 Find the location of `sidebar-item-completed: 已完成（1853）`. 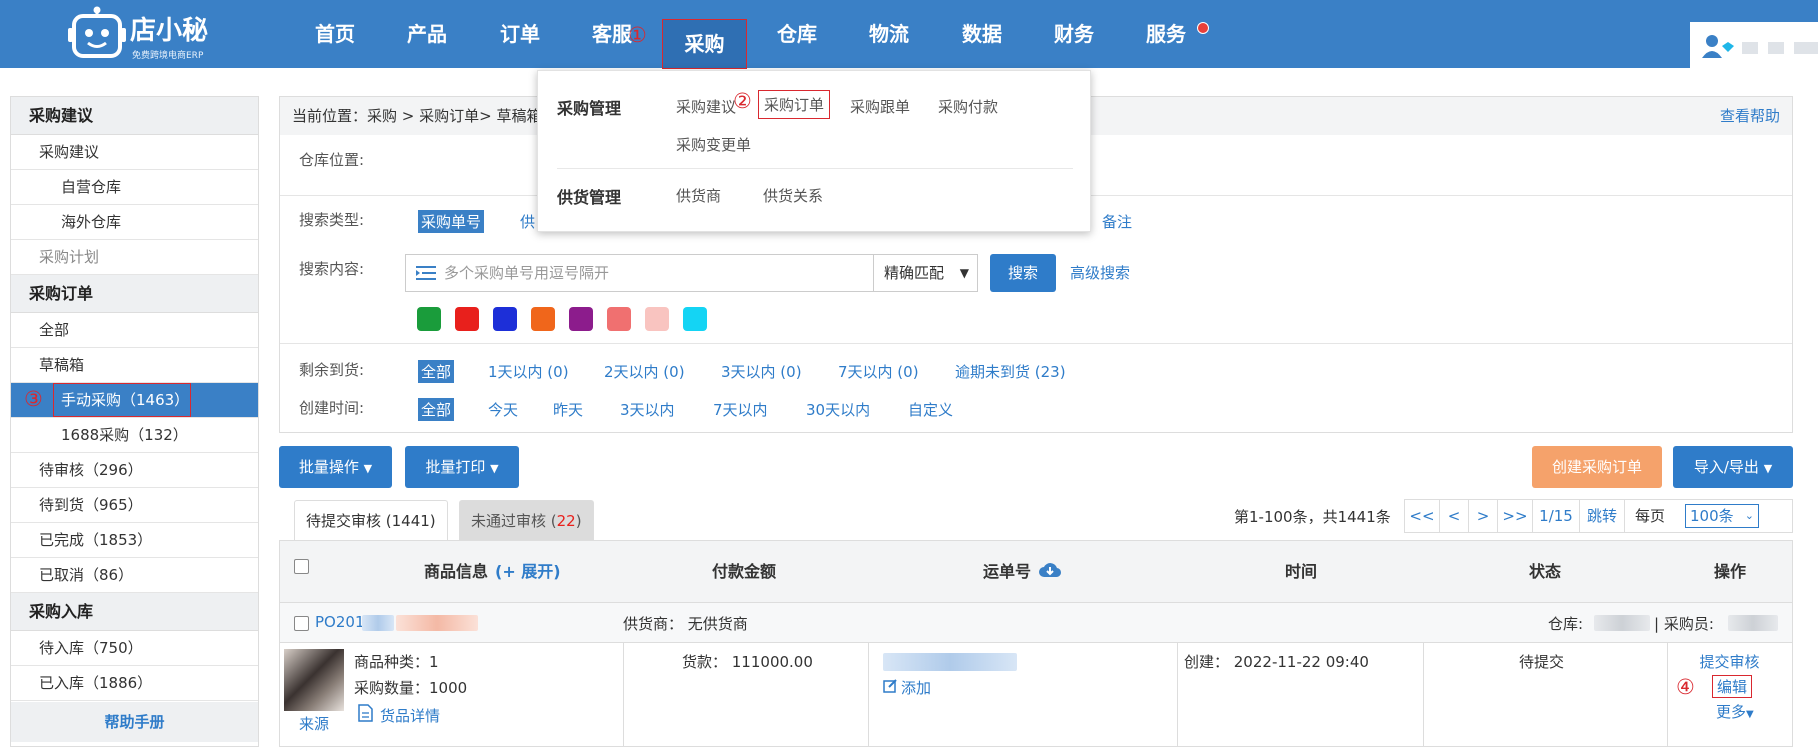

sidebar-item-completed: 已完成（1853） is located at coordinates (134, 540).